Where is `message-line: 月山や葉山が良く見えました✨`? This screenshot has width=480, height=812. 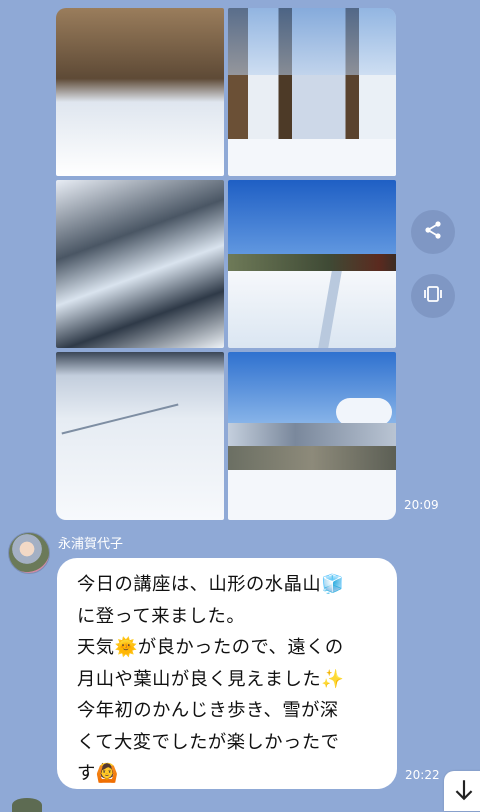
message-line: 月山や葉山が良く見えました✨ is located at coordinates (211, 679).